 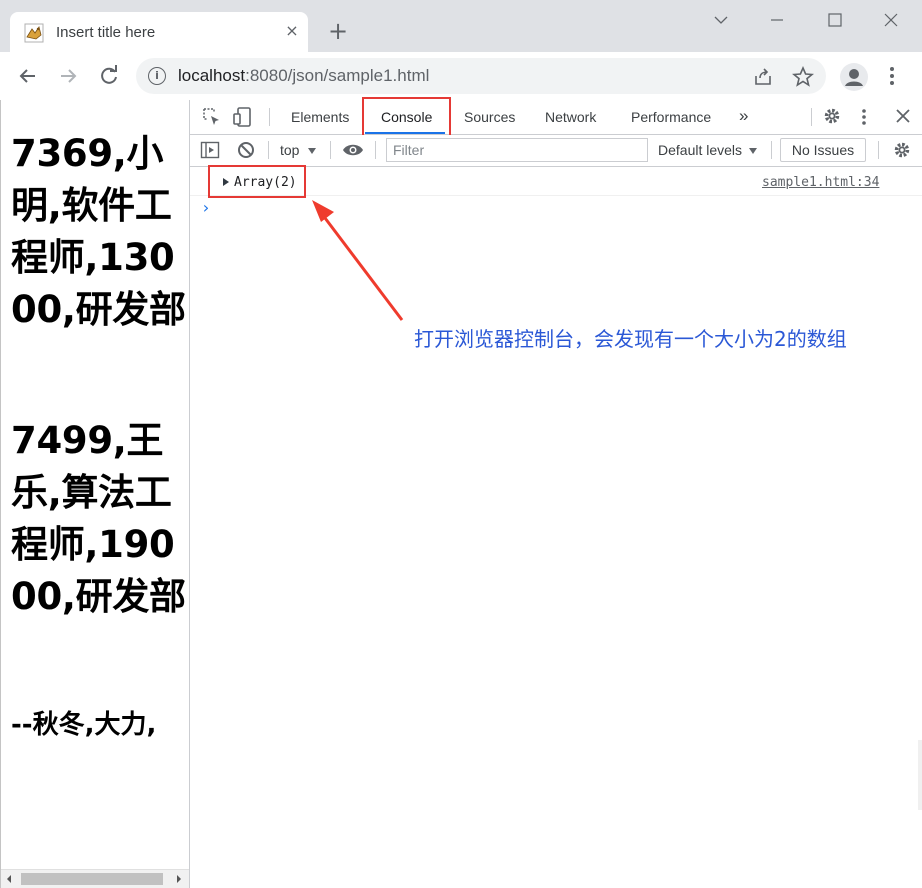 What do you see at coordinates (823, 150) in the screenshot?
I see `issues-button: No Issues` at bounding box center [823, 150].